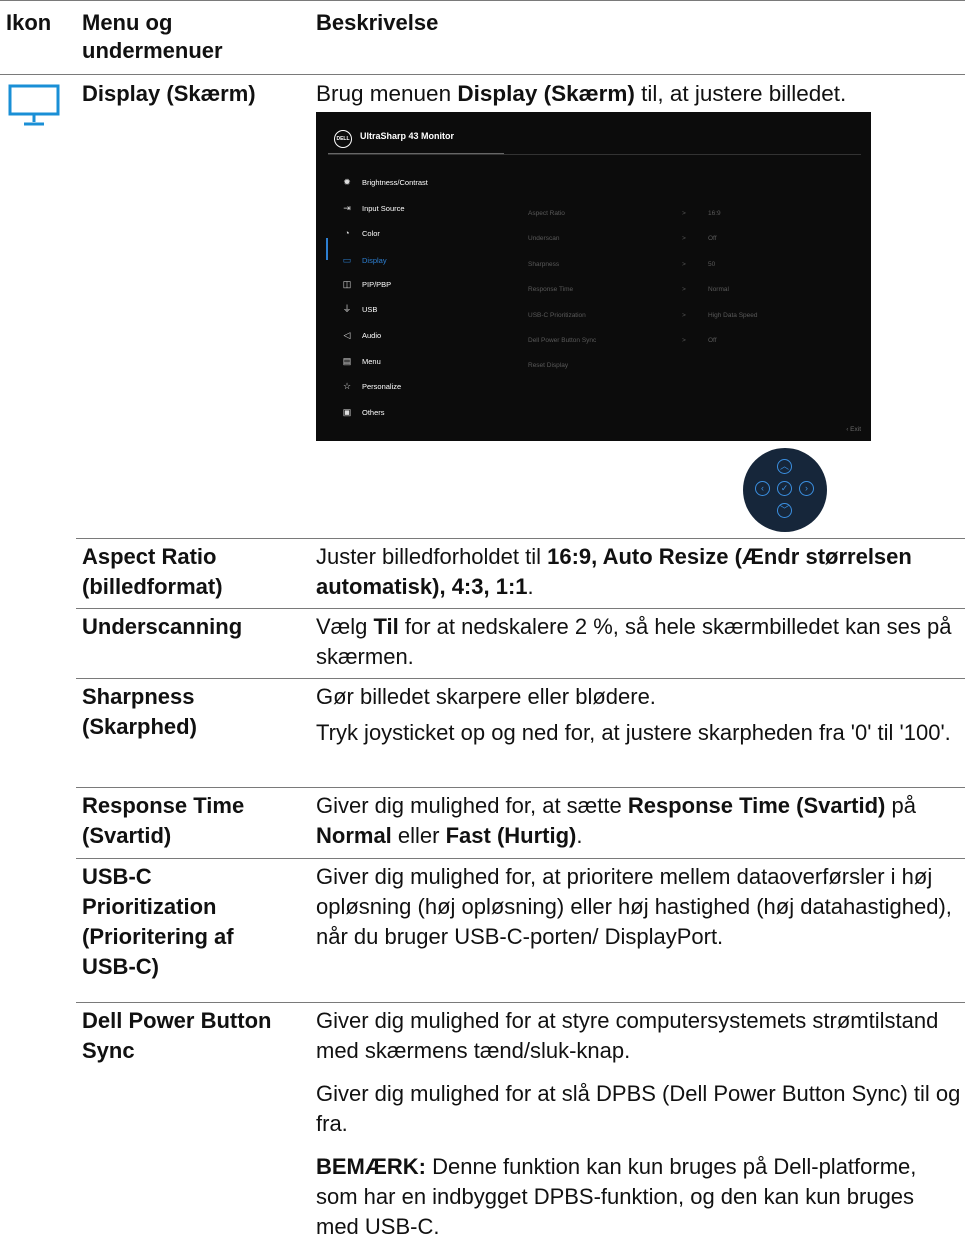 This screenshot has width=965, height=1242. I want to click on osd-menu-item: ⏚ USB, so click(425, 309).